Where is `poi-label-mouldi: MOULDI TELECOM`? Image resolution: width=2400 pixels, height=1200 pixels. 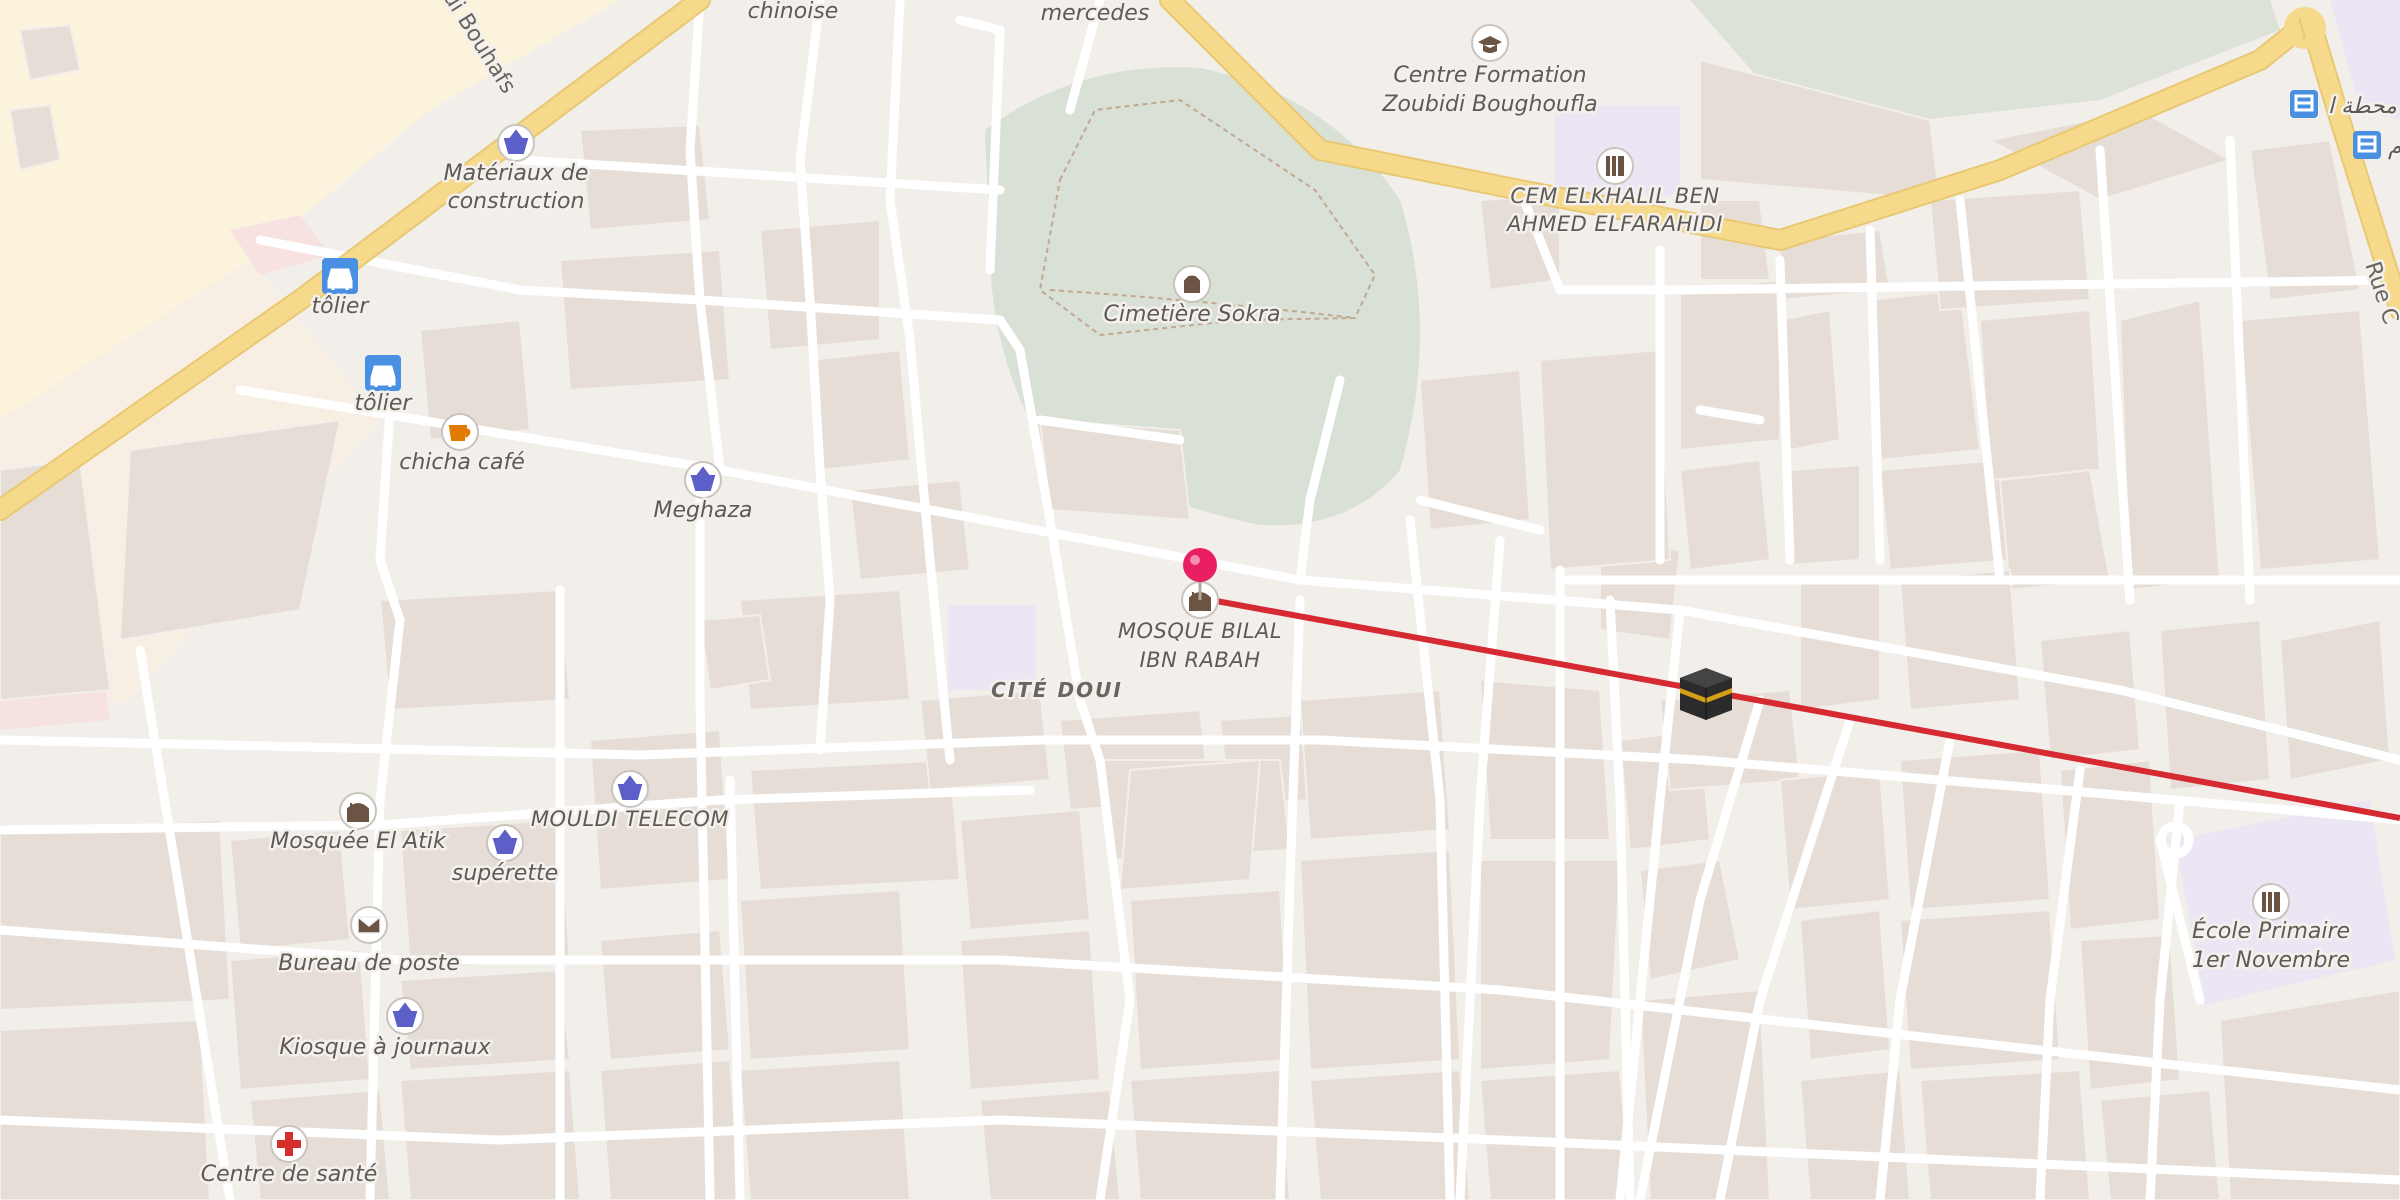 poi-label-mouldi: MOULDI TELECOM is located at coordinates (630, 819).